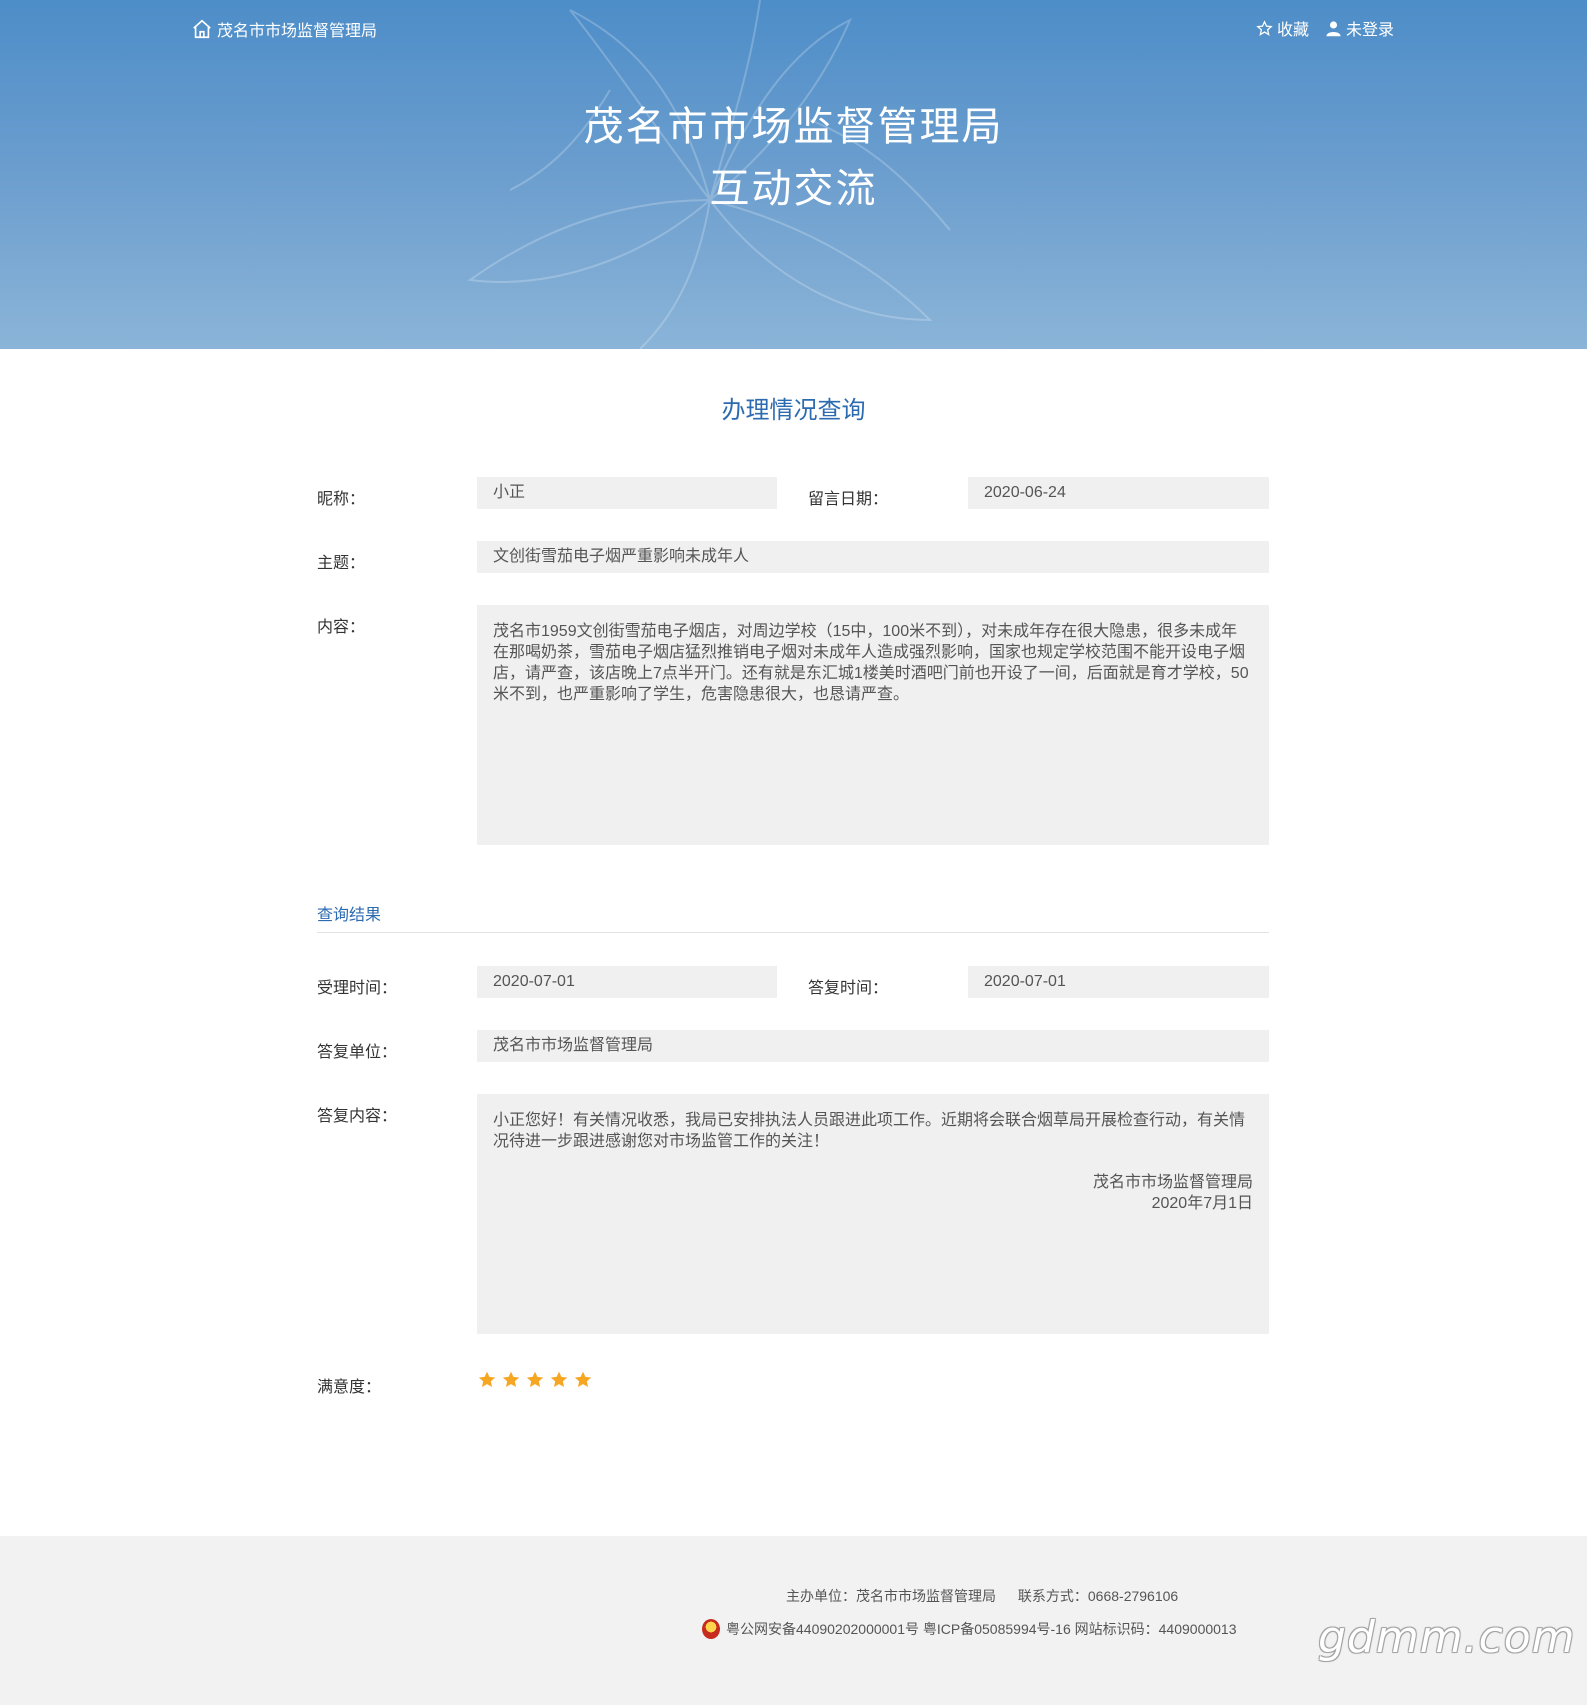 This screenshot has width=1587, height=1705. I want to click on page-heading: 办理情况查询, so click(793, 410).